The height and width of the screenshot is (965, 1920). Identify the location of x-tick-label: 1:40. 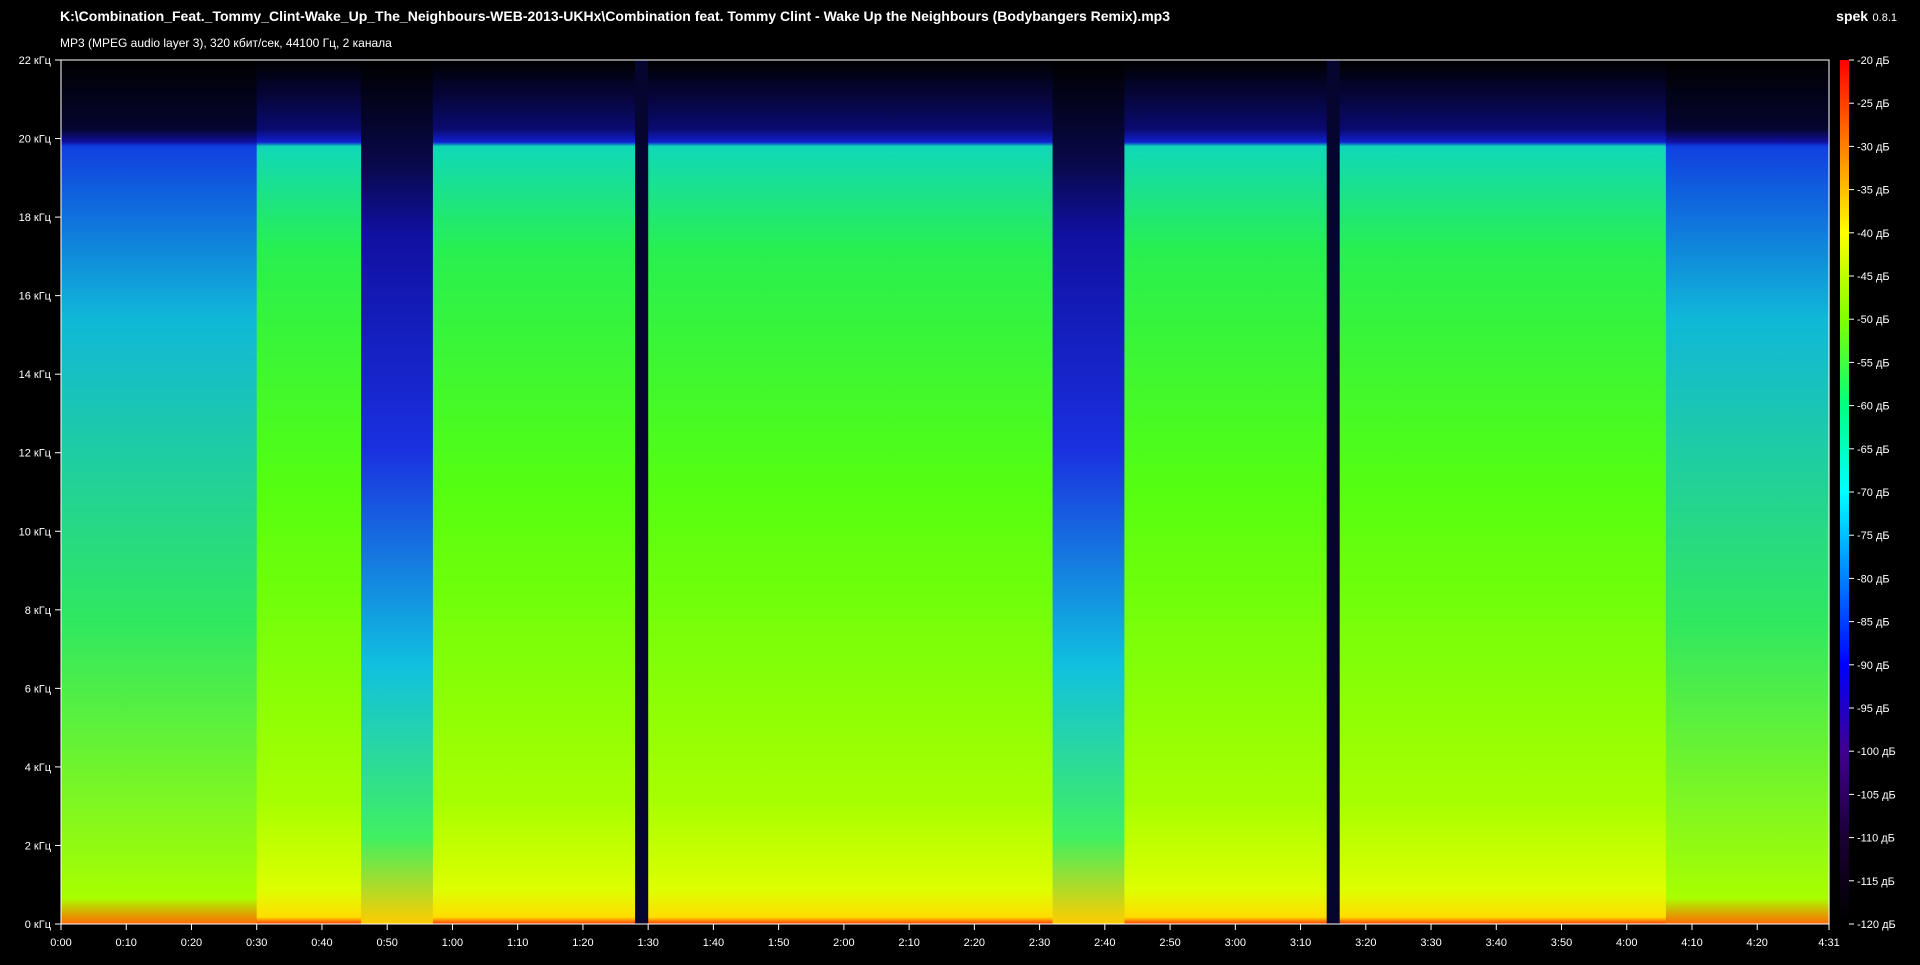
(713, 943).